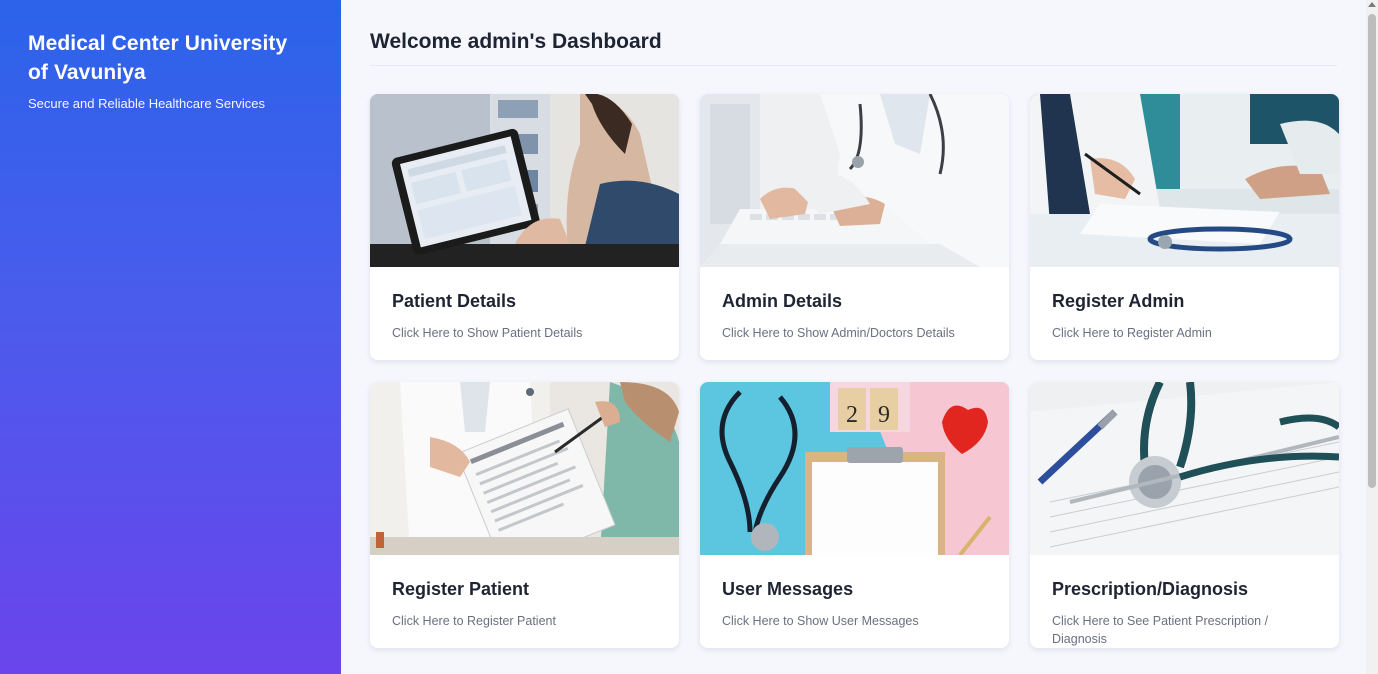  What do you see at coordinates (524, 468) in the screenshot?
I see `registration-form-photo` at bounding box center [524, 468].